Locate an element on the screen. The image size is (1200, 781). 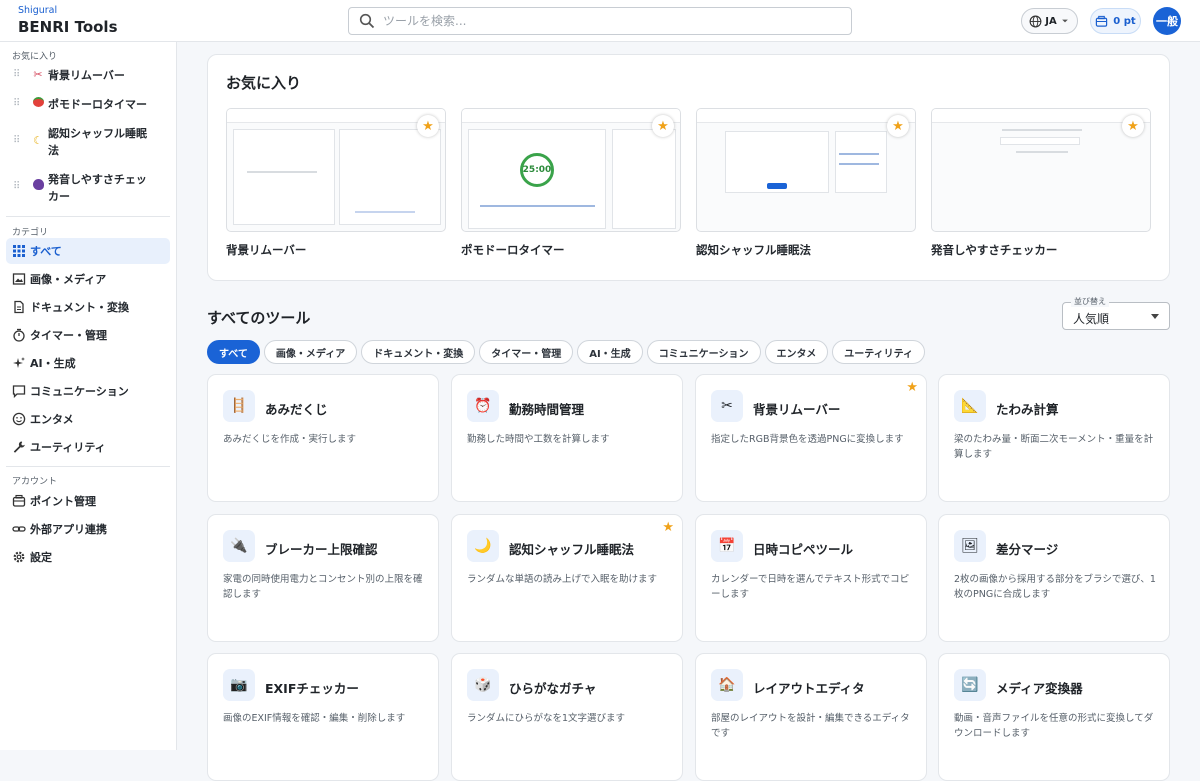
tool-name: たわみ計算 is located at coordinates (1027, 409).